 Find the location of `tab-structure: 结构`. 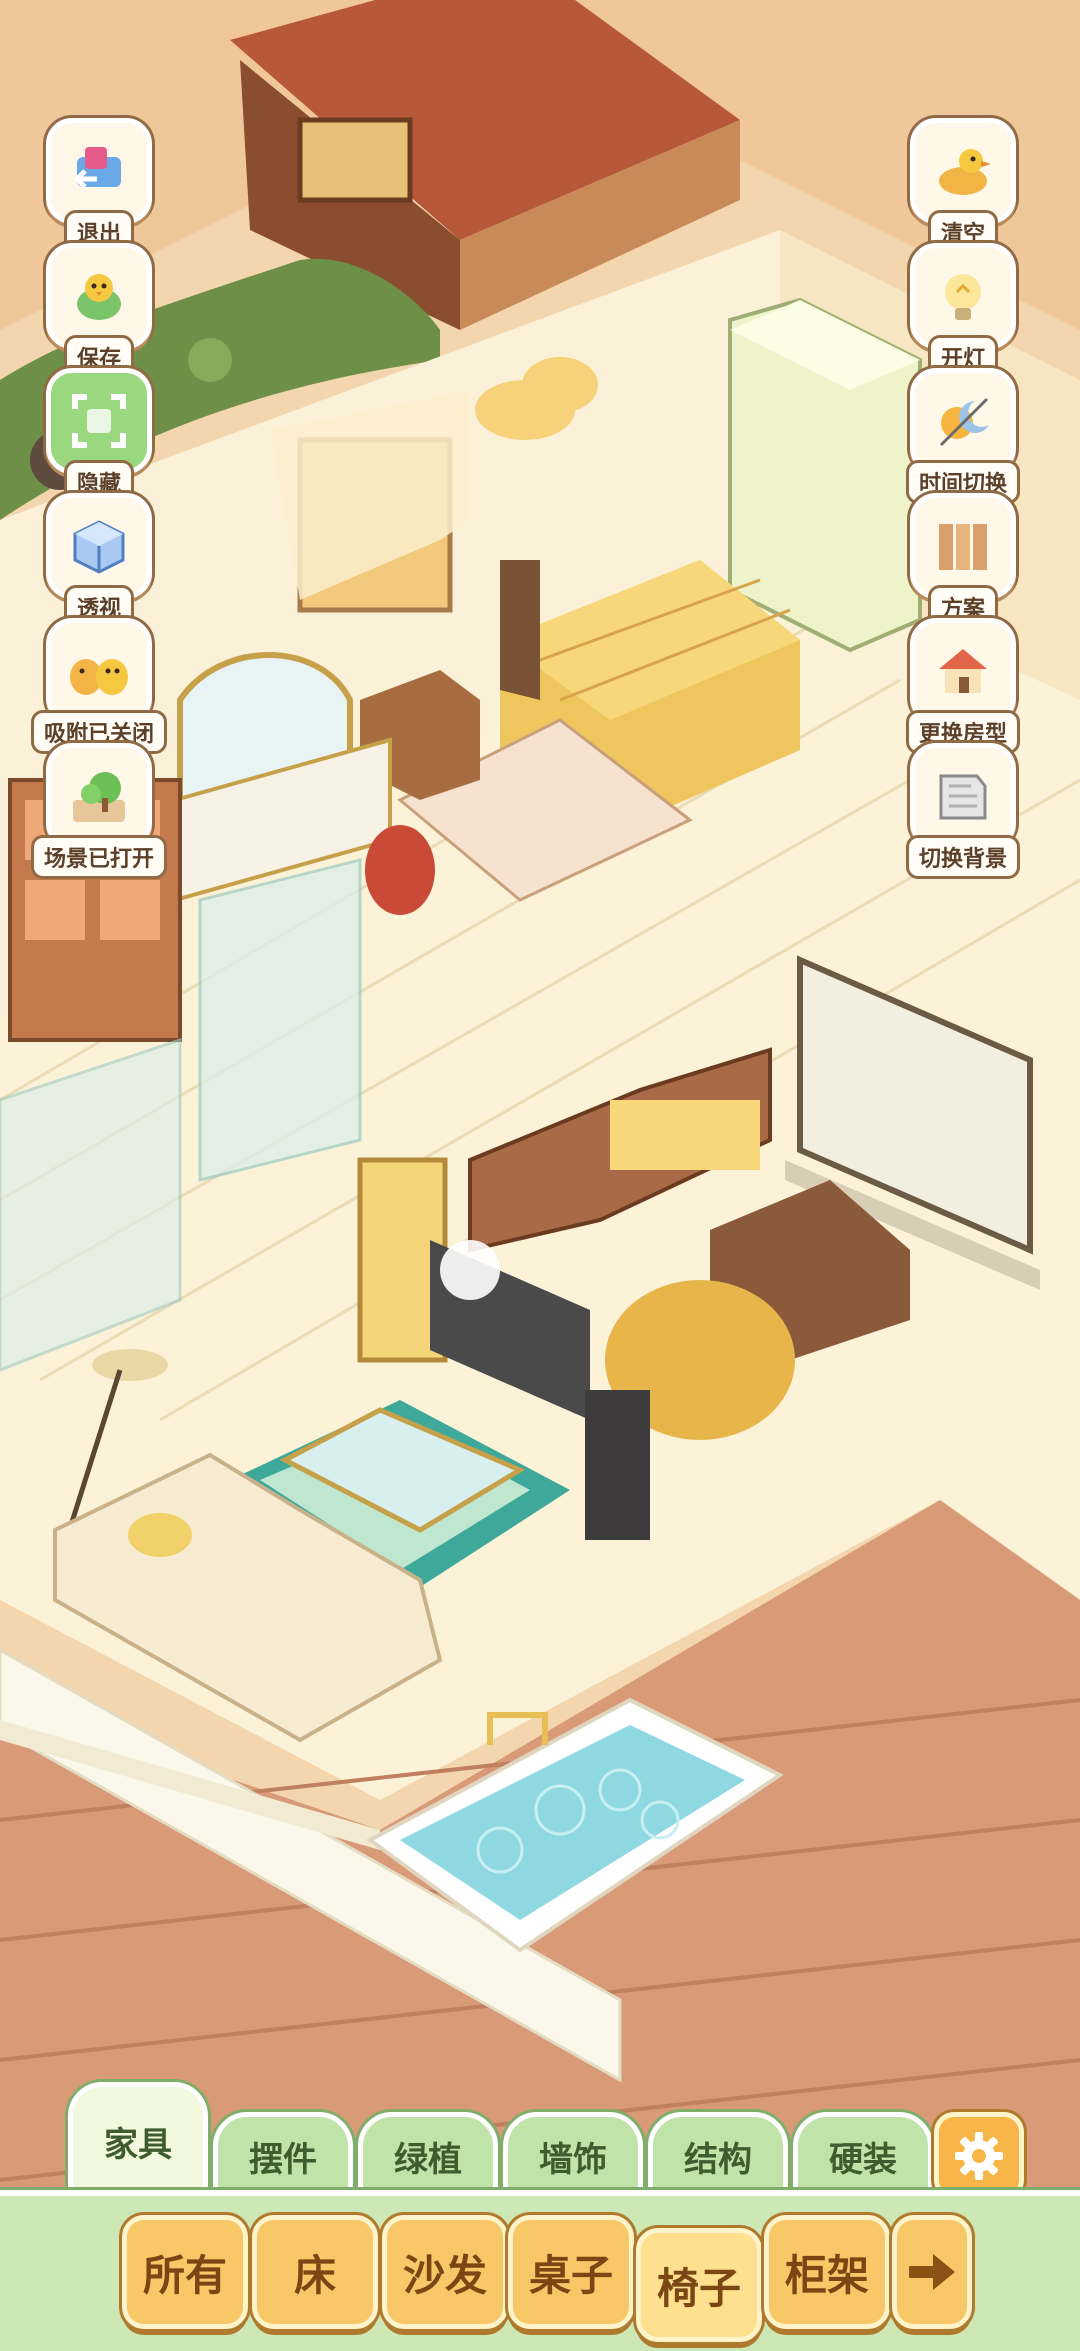

tab-structure: 结构 is located at coordinates (718, 2156).